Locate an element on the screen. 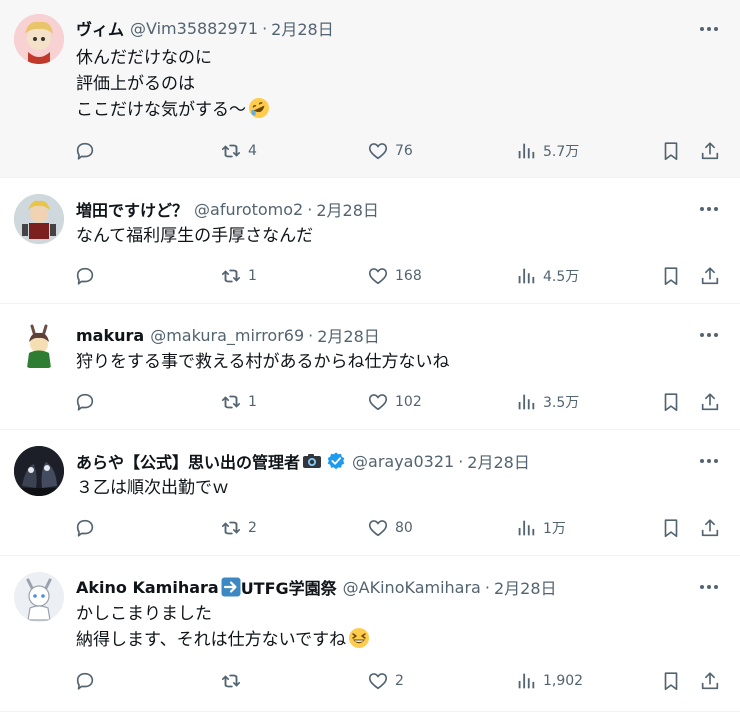 The image size is (740, 712). views-button: 4.5万 is located at coordinates (547, 276).